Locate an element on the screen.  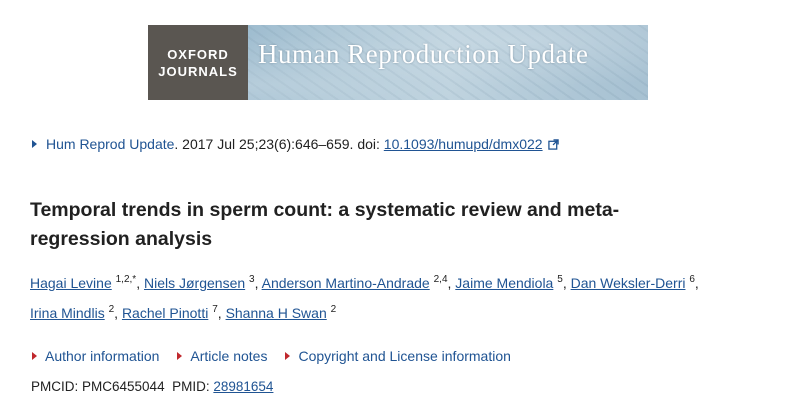
affiliation-ref: 7 is located at coordinates (215, 309).